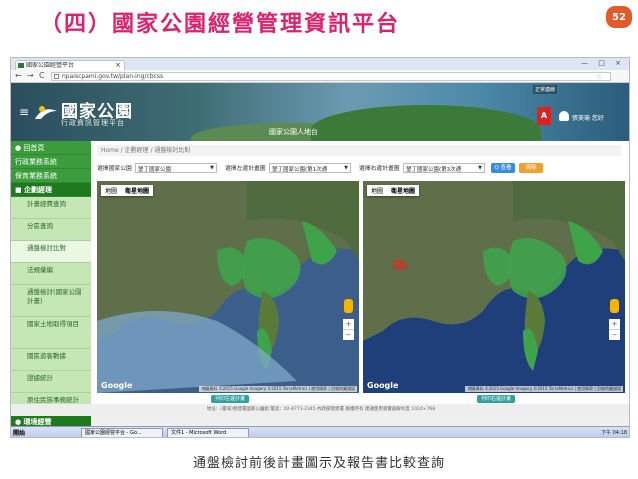 The height and width of the screenshot is (479, 638). What do you see at coordinates (619, 17) in the screenshot?
I see `page-number-badge: 52` at bounding box center [619, 17].